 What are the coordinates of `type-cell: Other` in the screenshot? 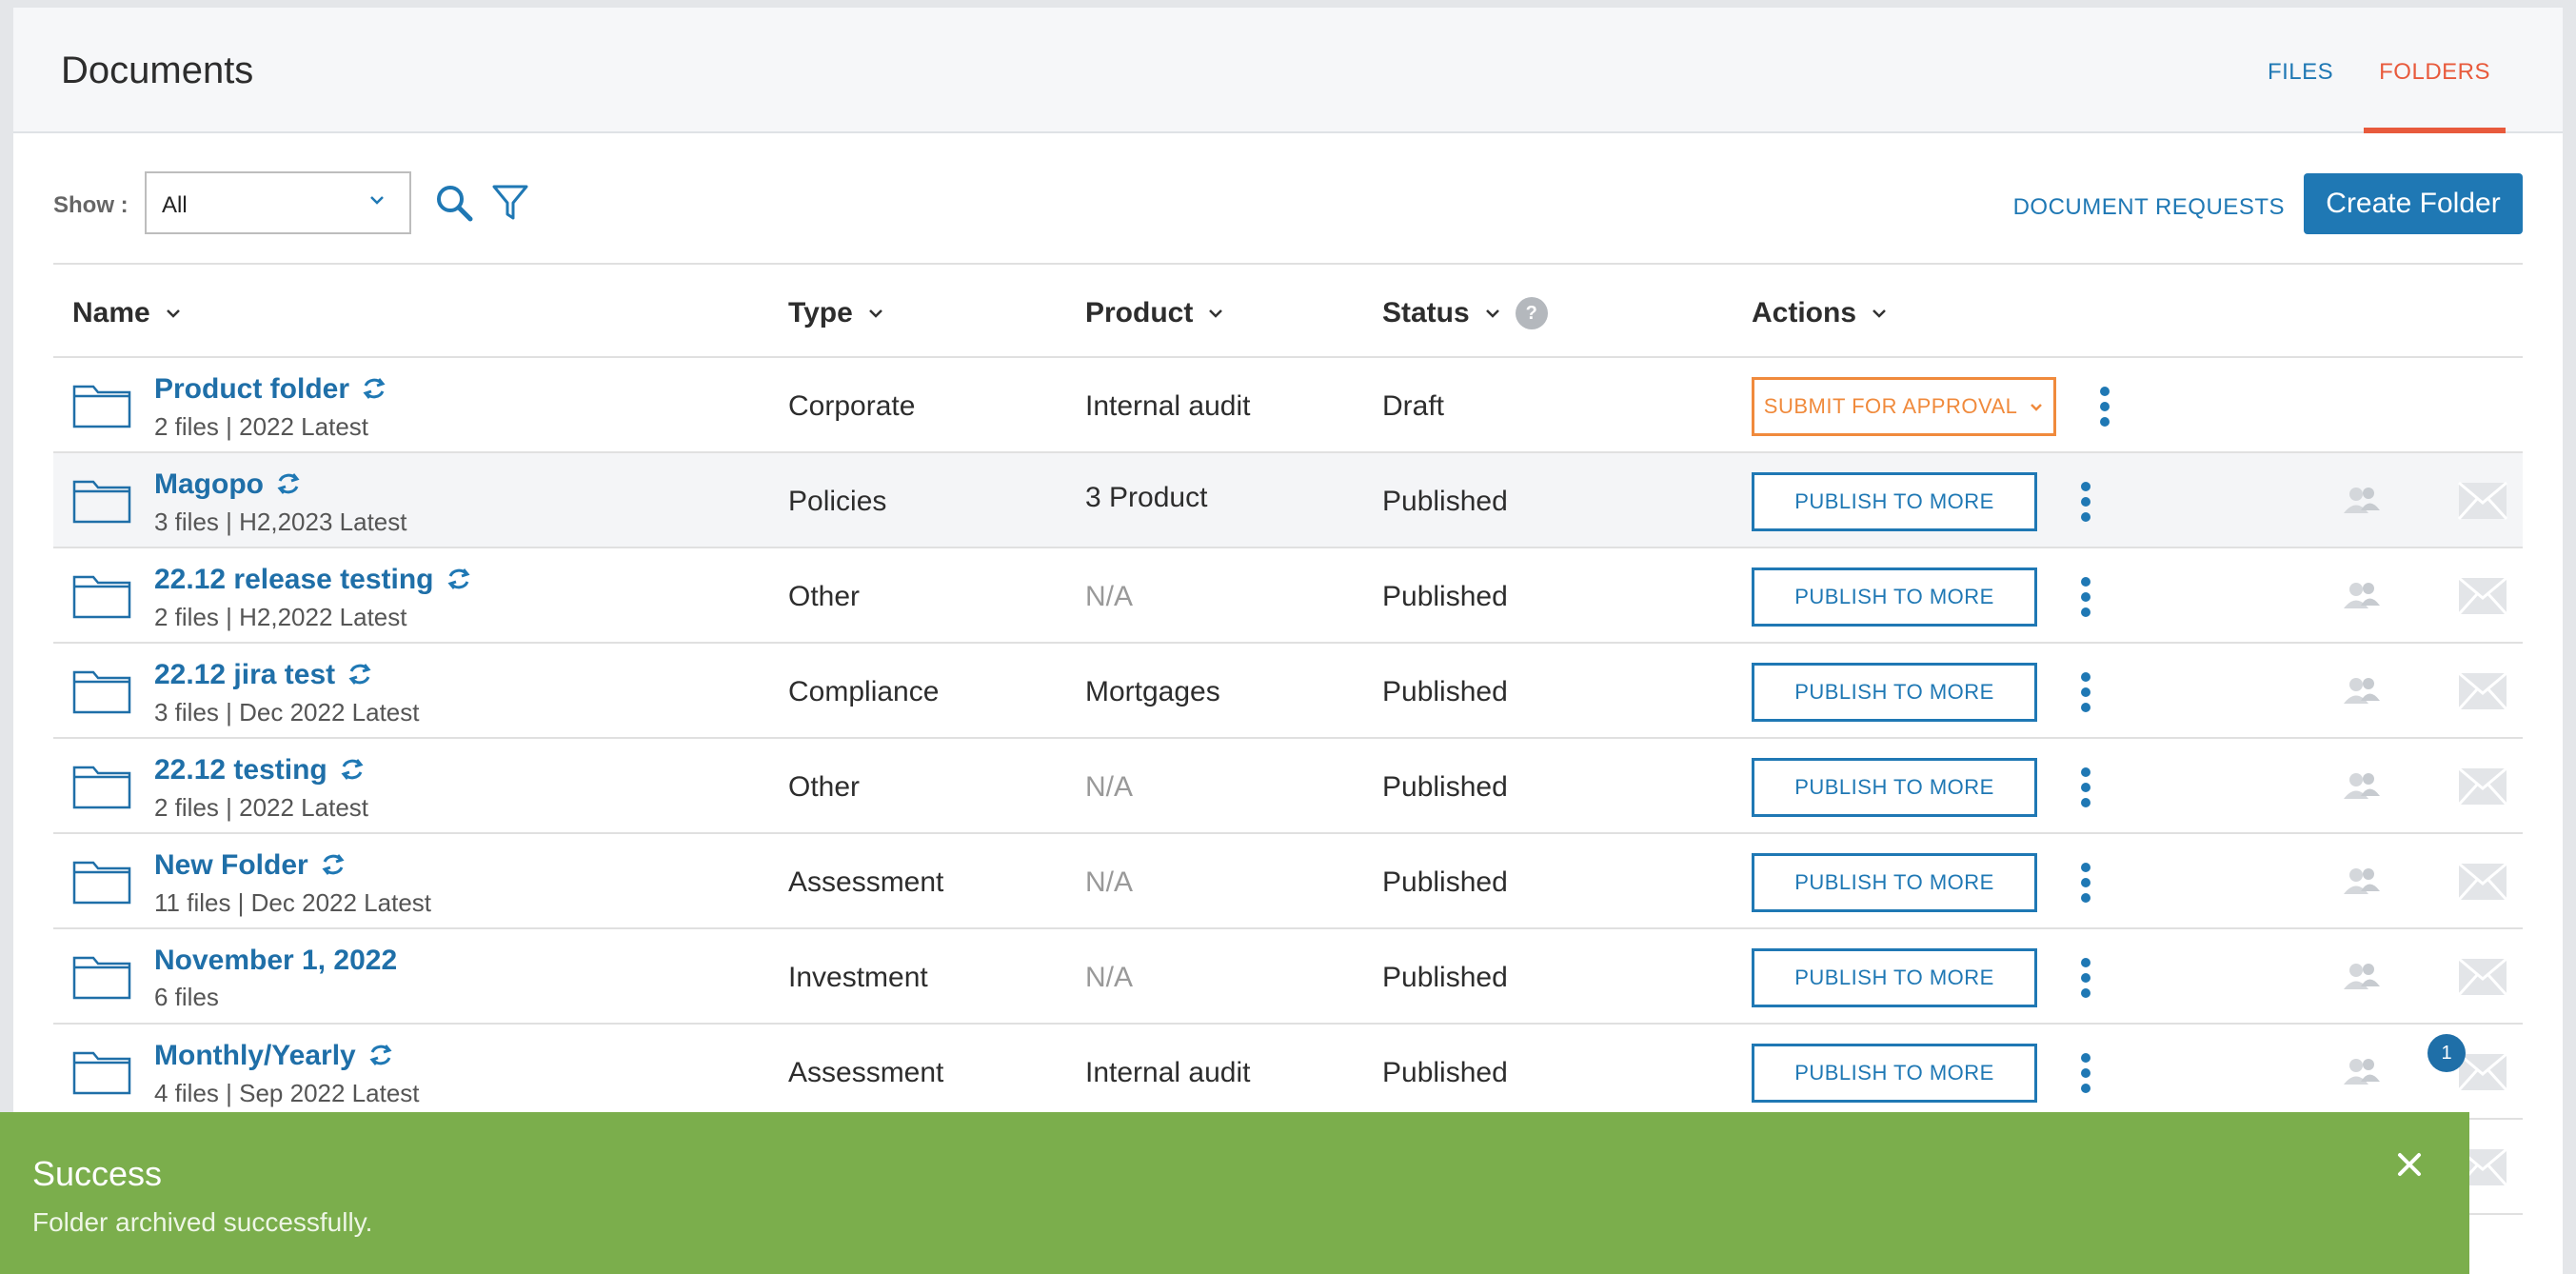 It's located at (824, 787).